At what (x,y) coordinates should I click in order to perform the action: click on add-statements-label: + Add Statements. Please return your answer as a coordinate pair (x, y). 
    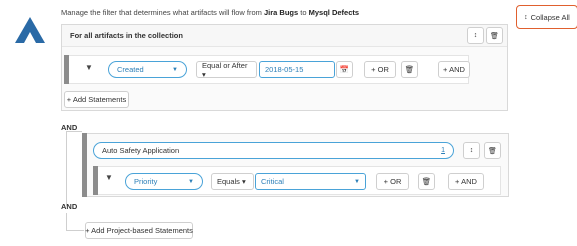
    Looking at the image, I should click on (96, 99).